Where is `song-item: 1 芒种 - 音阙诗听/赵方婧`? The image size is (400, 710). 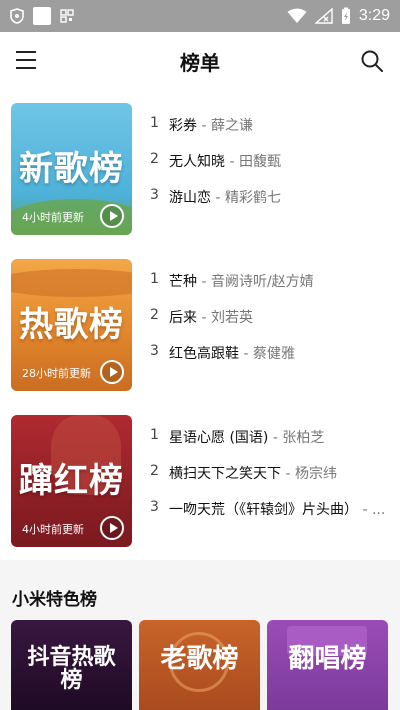 song-item: 1 芒种 - 音阙诗听/赵方婧 is located at coordinates (270, 289).